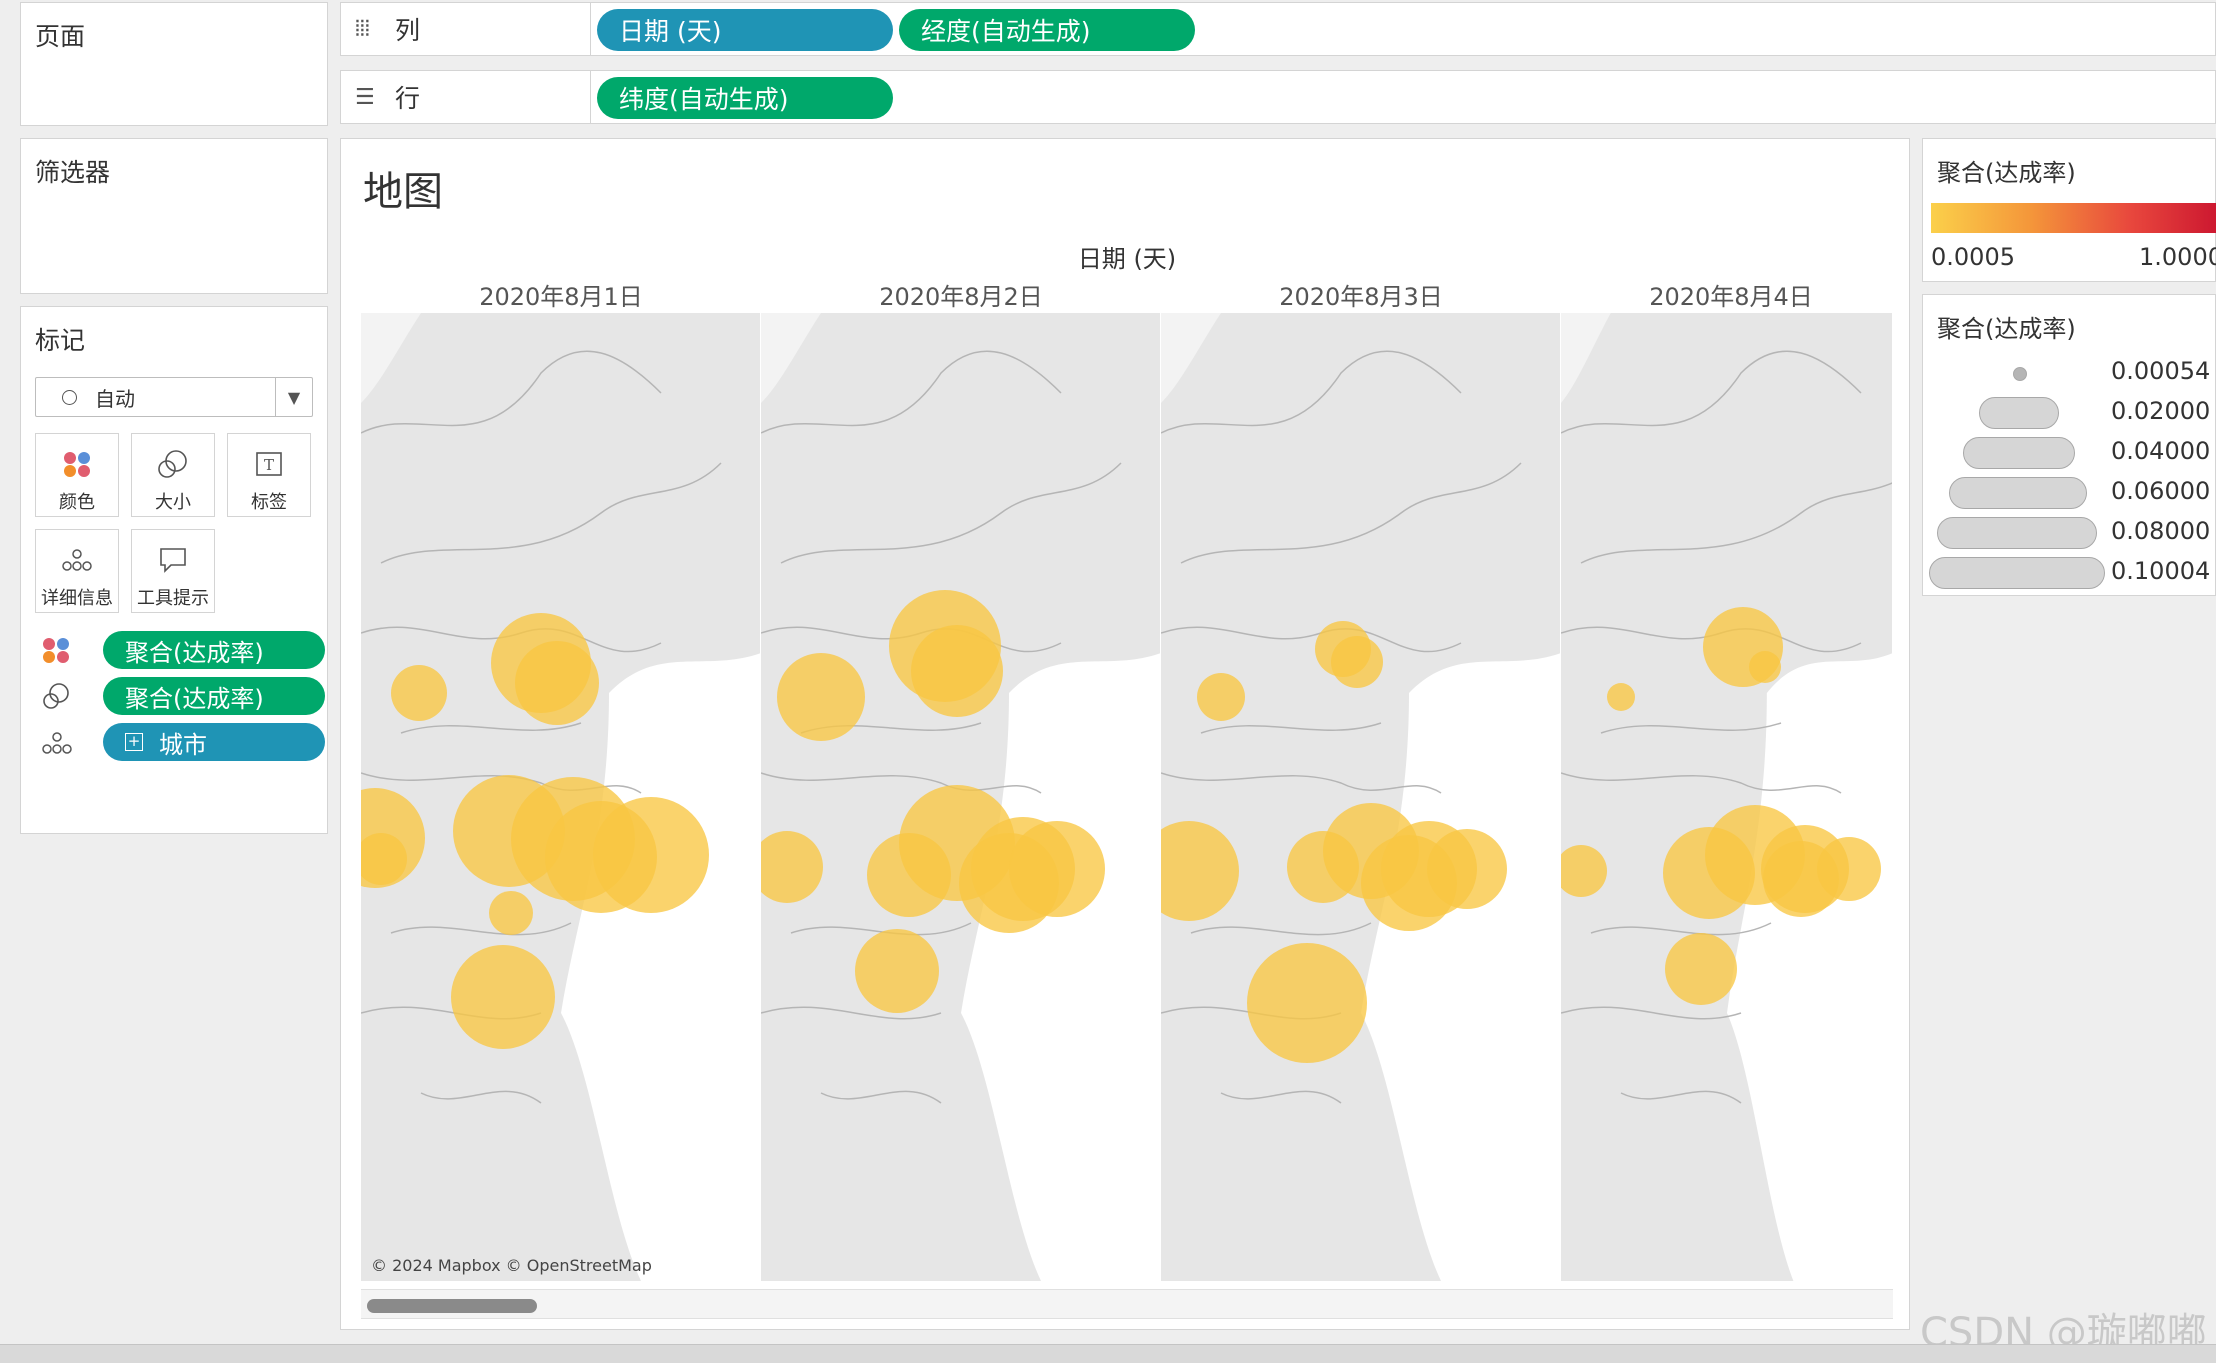  Describe the element at coordinates (73, 172) in the screenshot. I see `filters-title: 筛选器` at that location.